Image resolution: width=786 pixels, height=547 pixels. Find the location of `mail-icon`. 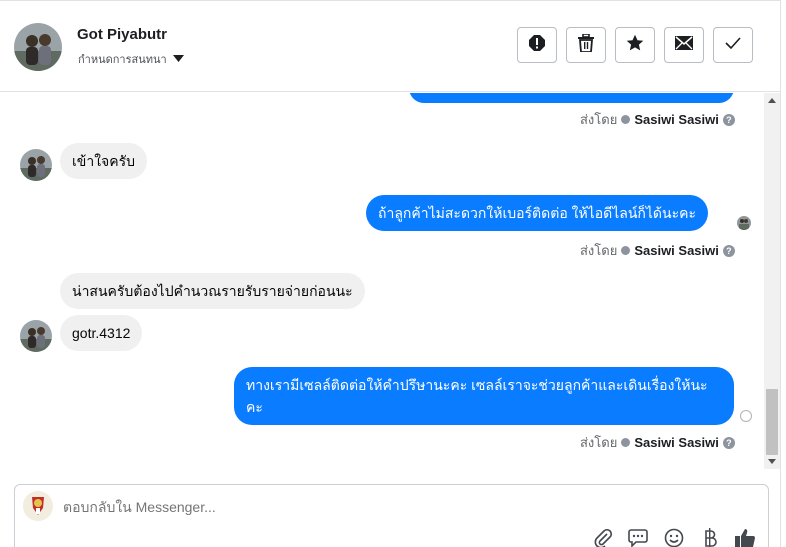

mail-icon is located at coordinates (684, 45).